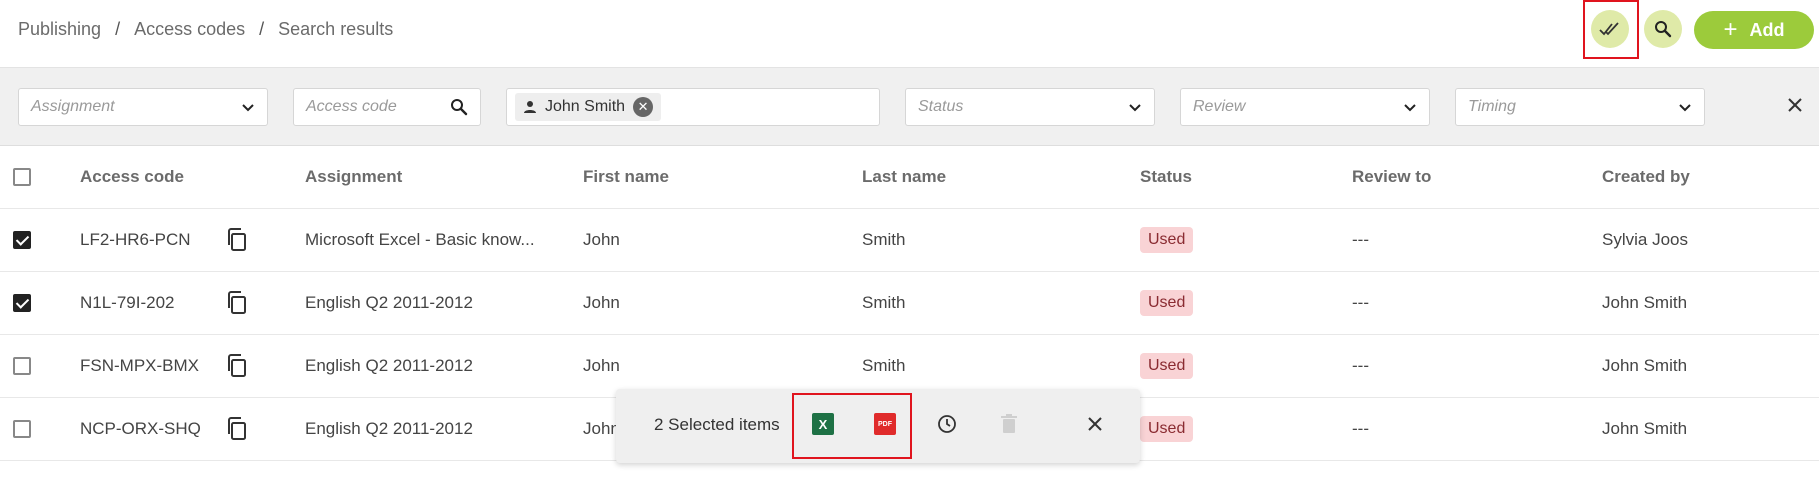 The image size is (1819, 478). I want to click on access-code-filter-placeholder: Access code, so click(351, 106).